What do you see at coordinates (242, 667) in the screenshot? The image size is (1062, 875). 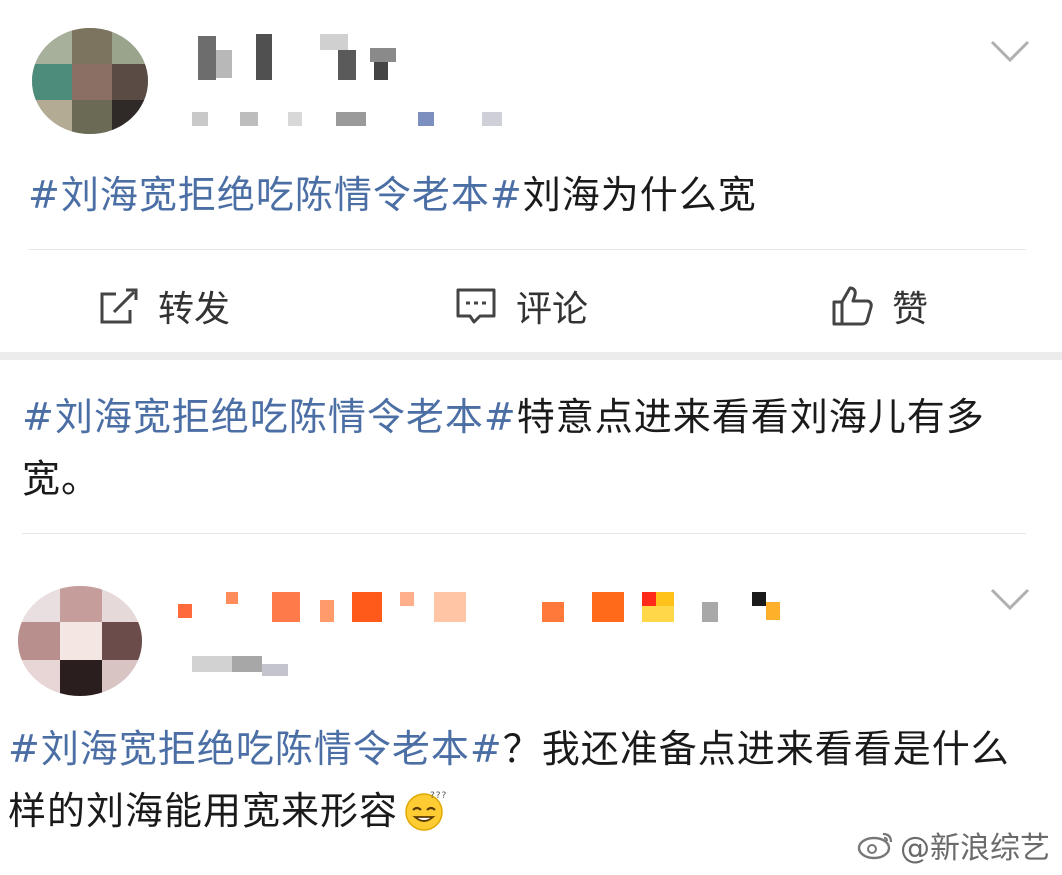 I see `meta-2-pixelated` at bounding box center [242, 667].